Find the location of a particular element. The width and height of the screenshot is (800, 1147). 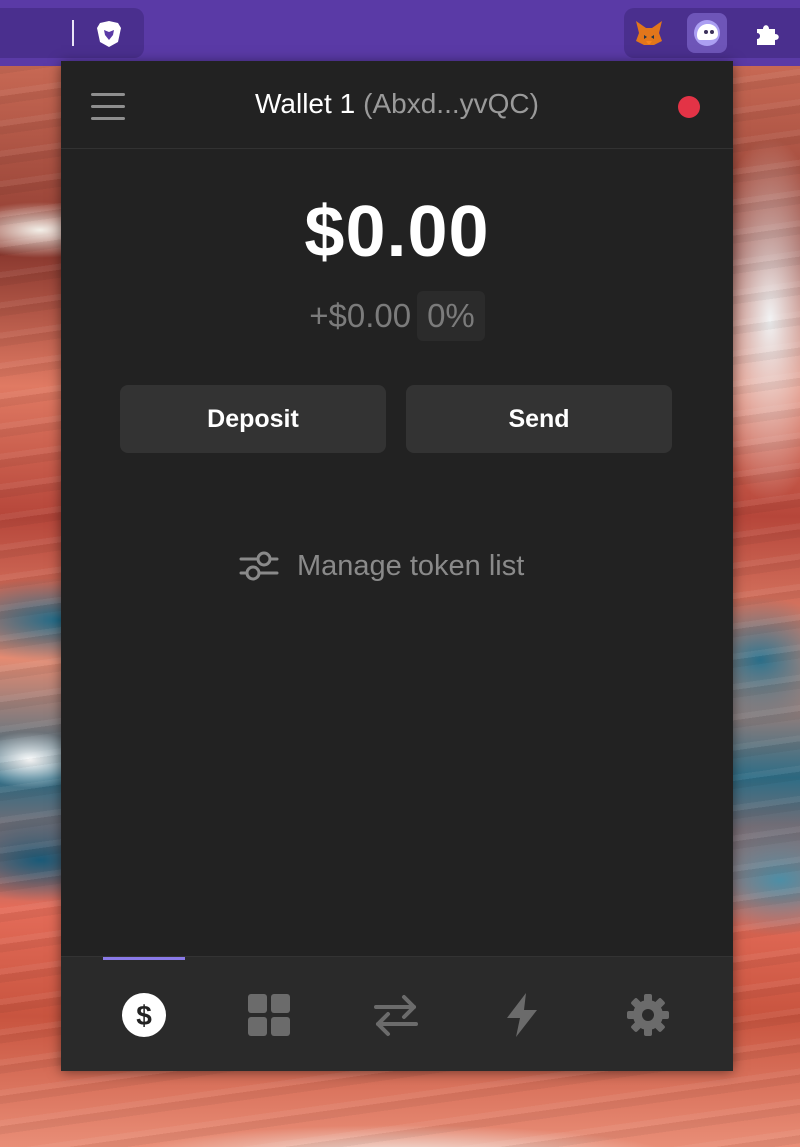

tab-tokens: $ is located at coordinates (144, 1015).